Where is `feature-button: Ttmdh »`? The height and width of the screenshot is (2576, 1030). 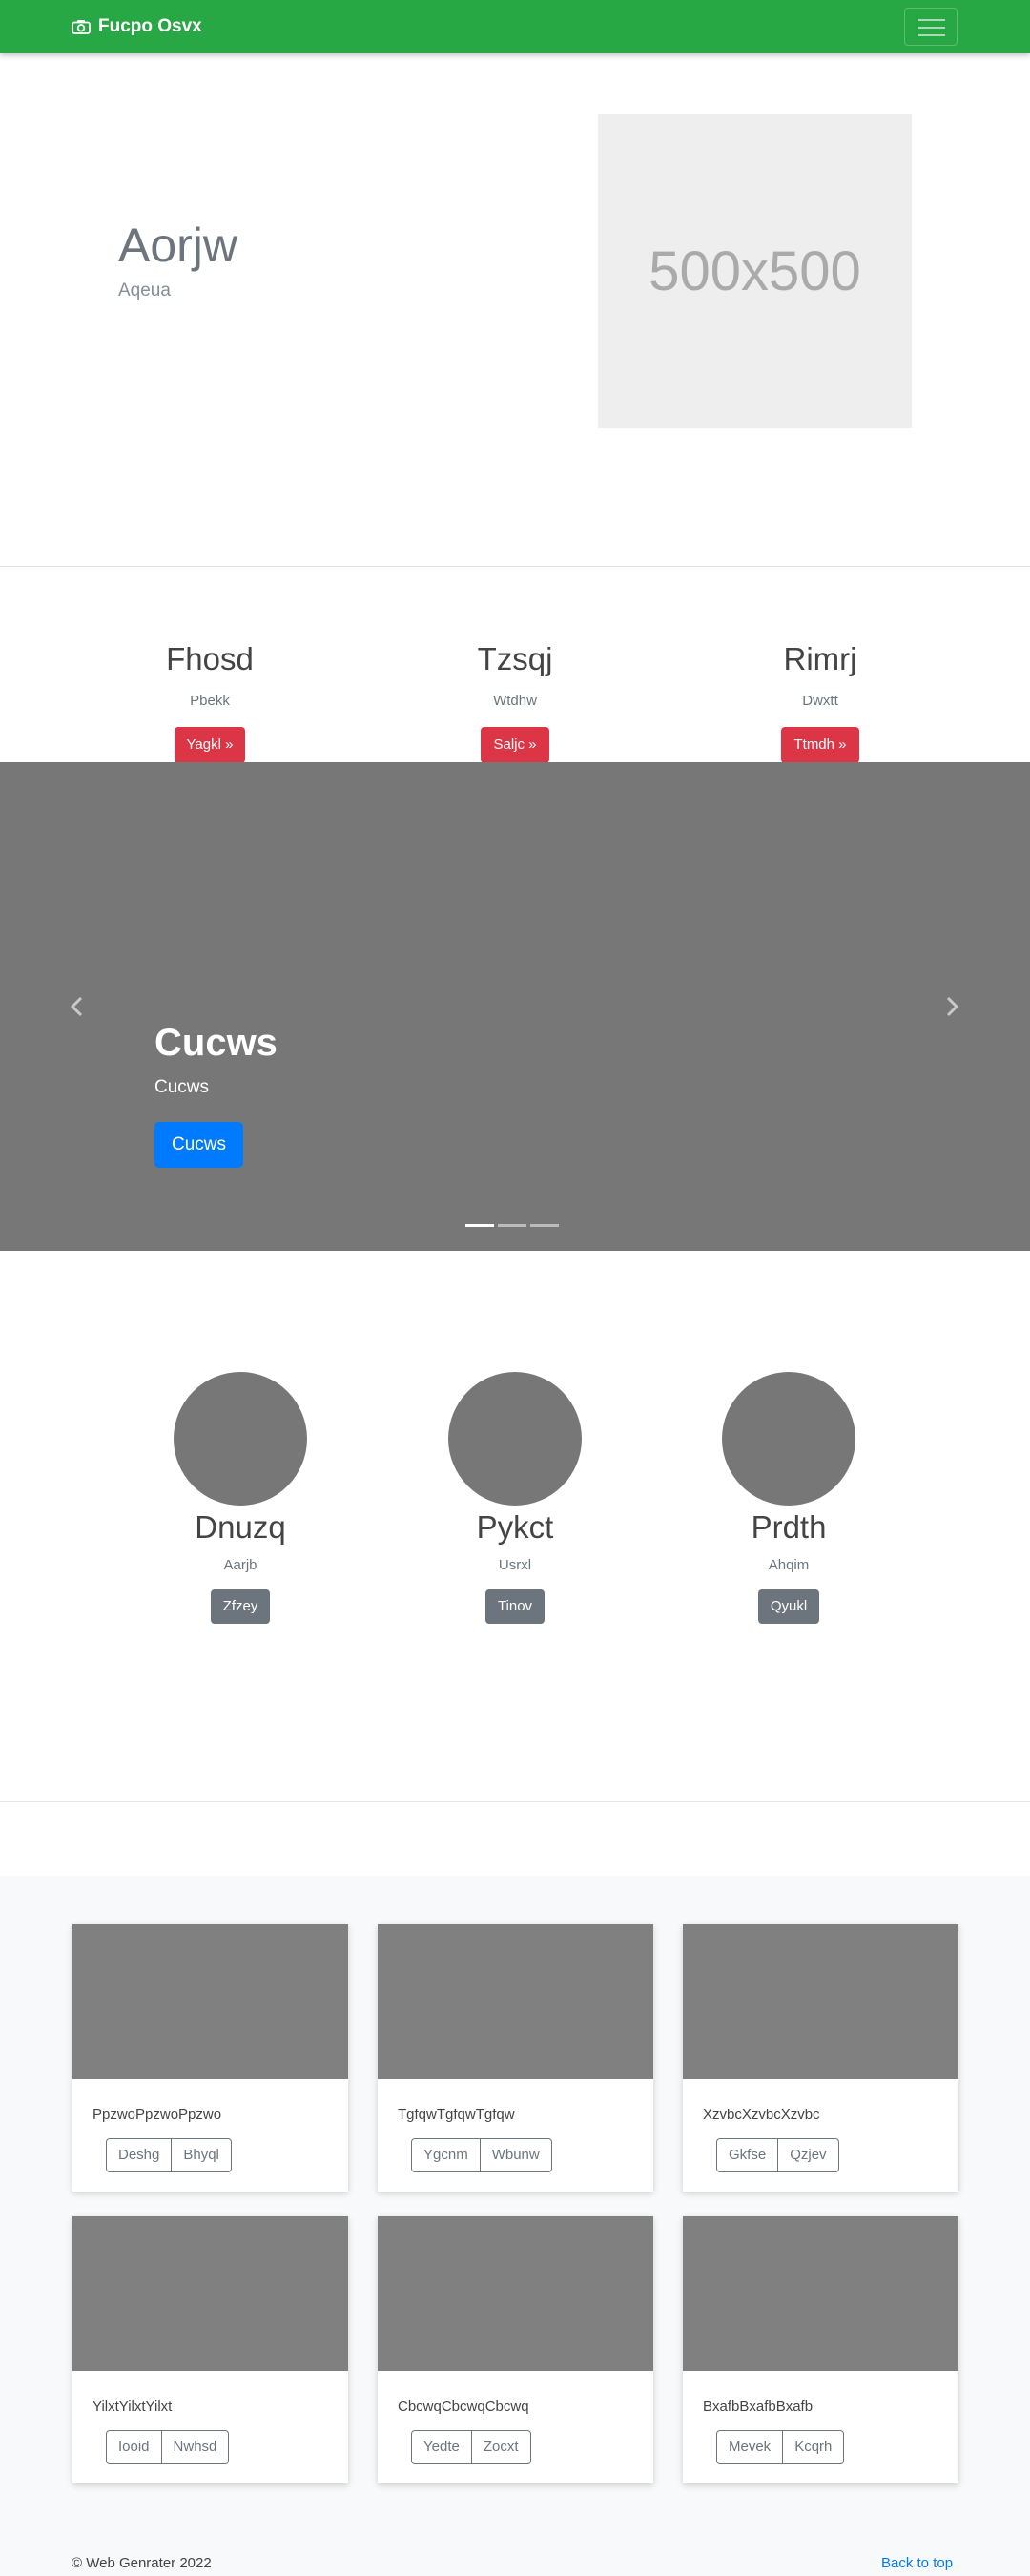
feature-button: Ttmdh » is located at coordinates (820, 745).